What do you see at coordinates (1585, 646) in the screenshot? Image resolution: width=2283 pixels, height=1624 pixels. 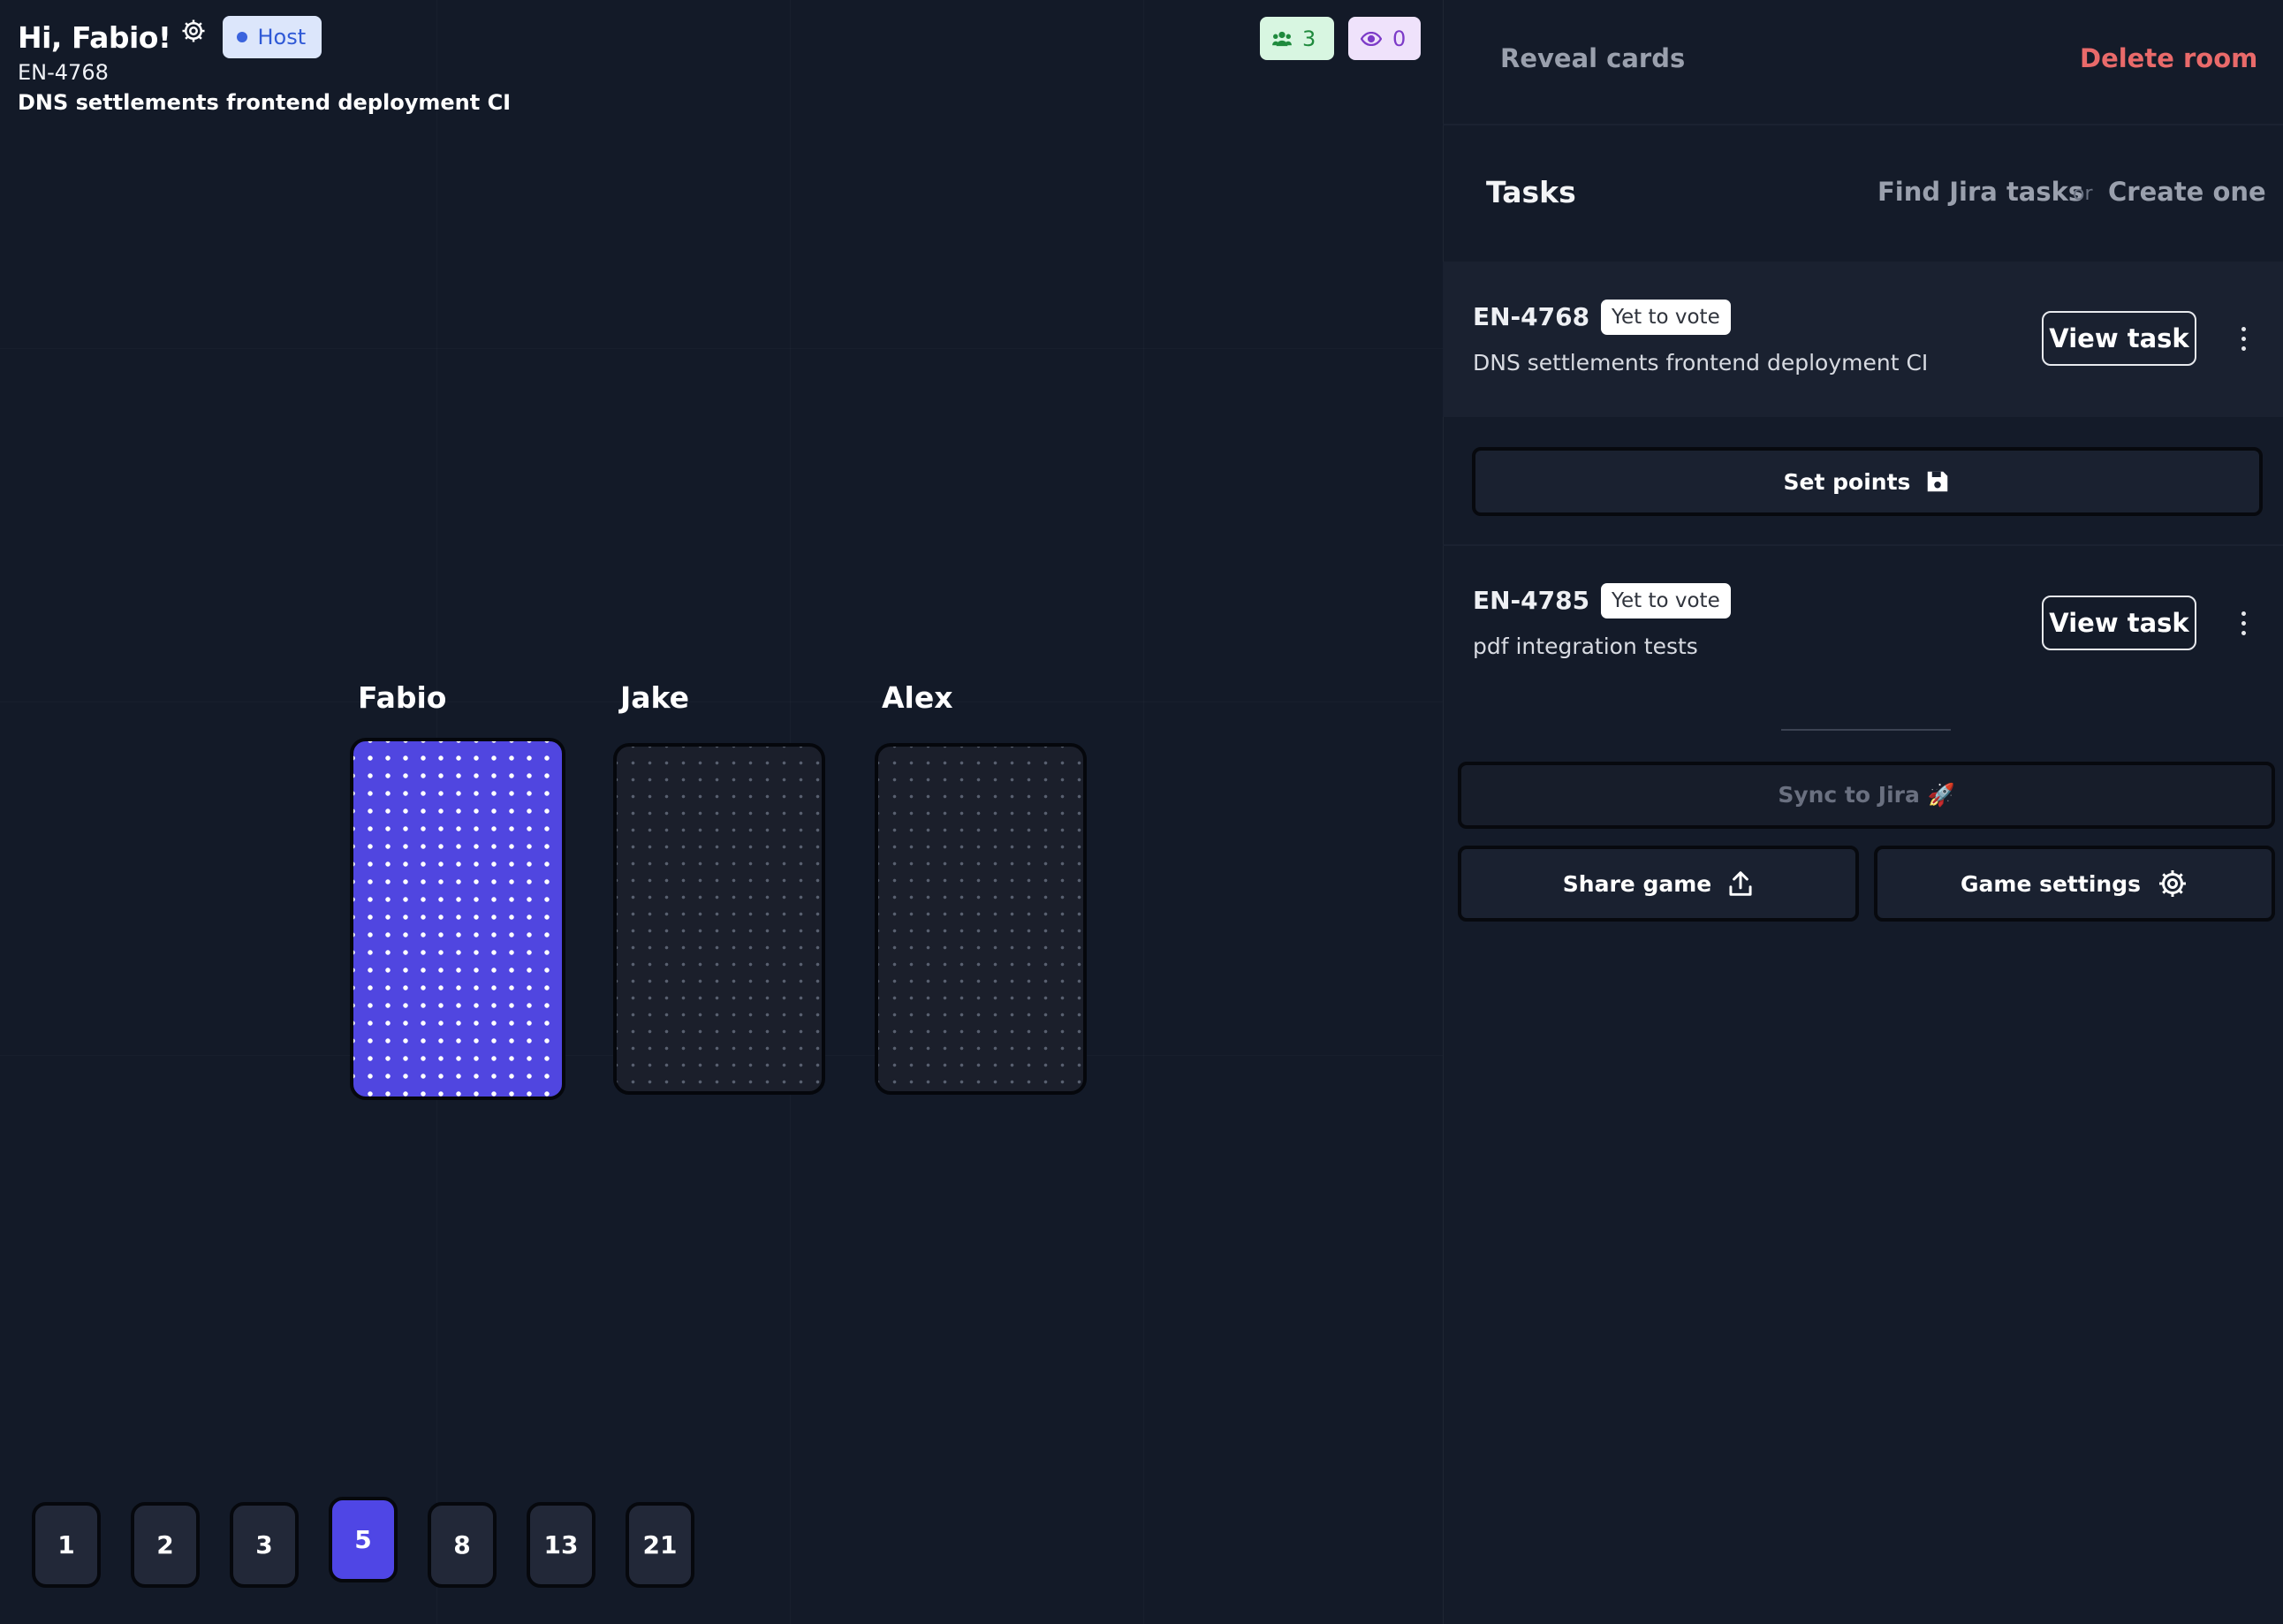 I see `task-title: pdf integration tests` at bounding box center [1585, 646].